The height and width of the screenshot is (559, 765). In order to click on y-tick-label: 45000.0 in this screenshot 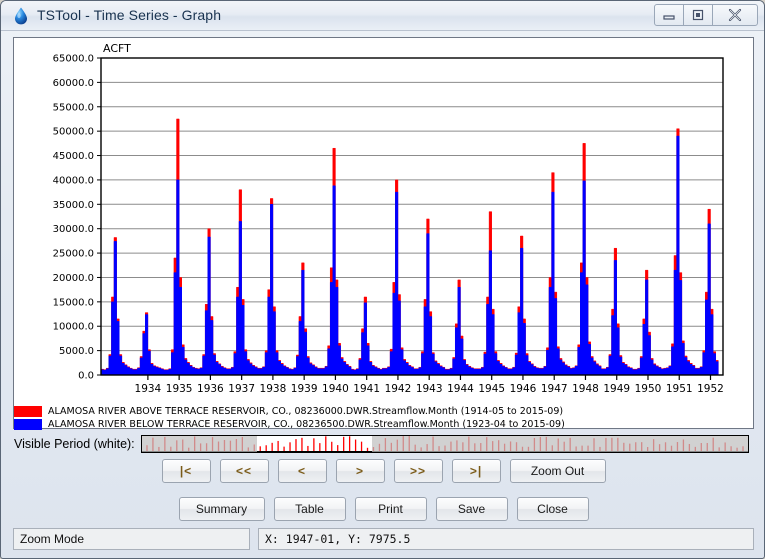, I will do `click(73, 156)`.